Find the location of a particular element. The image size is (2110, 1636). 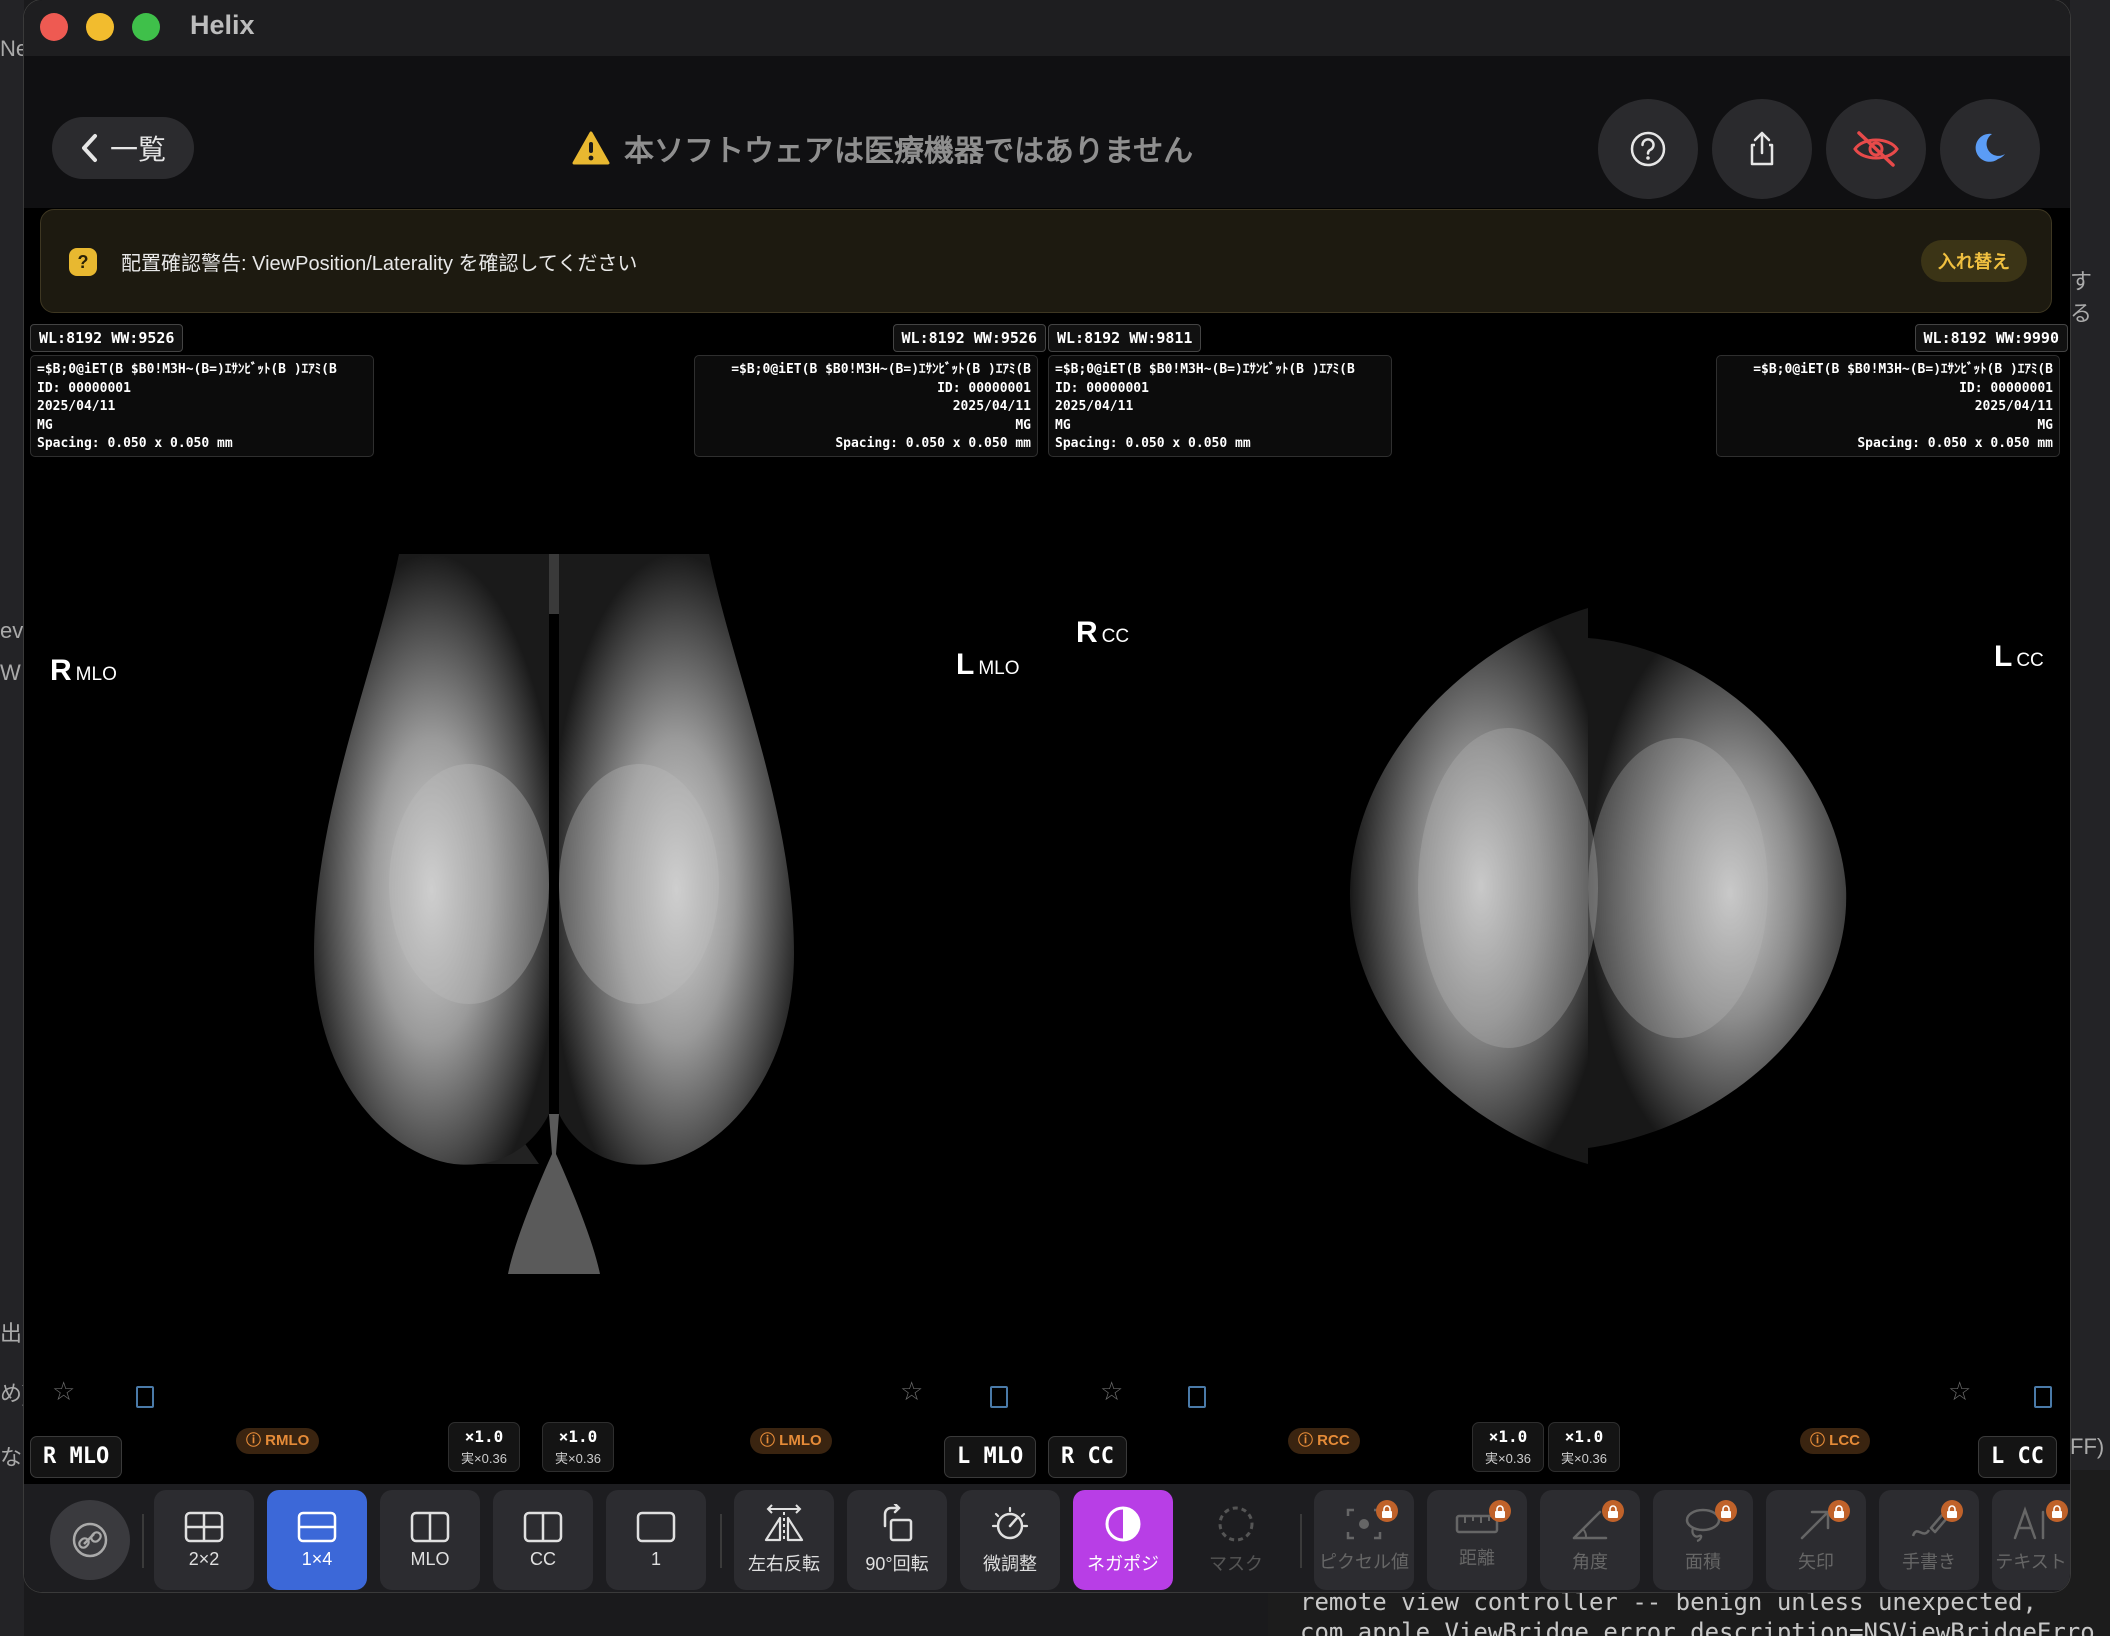

help-icon is located at coordinates (1648, 149).